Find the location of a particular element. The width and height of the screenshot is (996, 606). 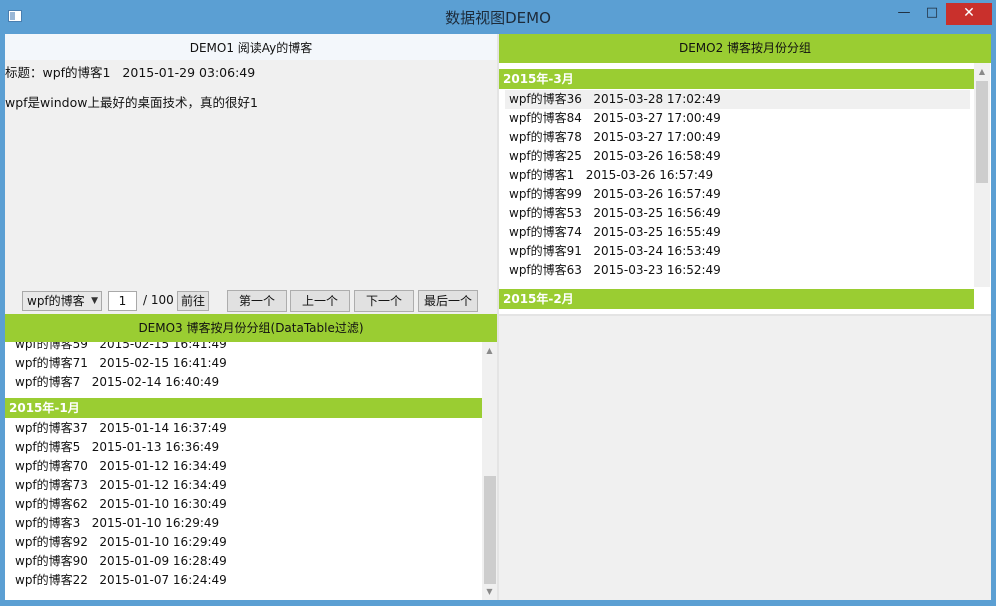

list-item: wpf的博客7 2015-02-14 16:40:49 is located at coordinates (117, 382).